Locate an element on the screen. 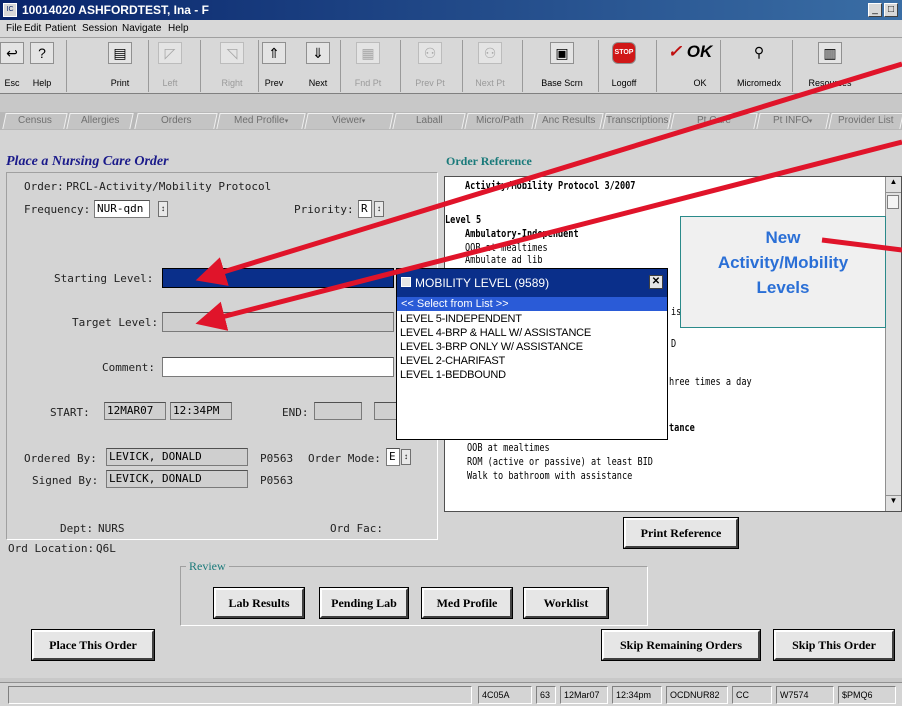 This screenshot has height=706, width=902. menu-file: File is located at coordinates (14, 28).